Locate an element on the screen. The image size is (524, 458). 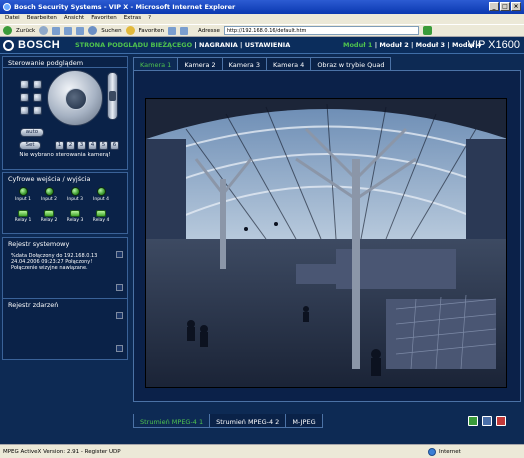
module-3-link: Moduł 3 is located at coordinates (430, 45).